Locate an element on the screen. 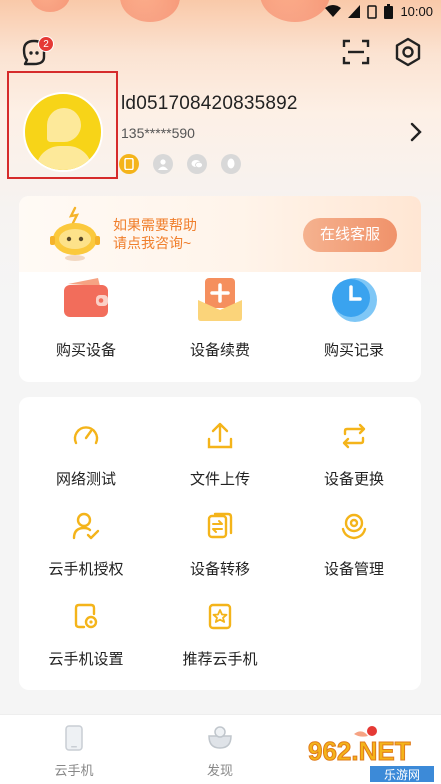 Image resolution: width=441 pixels, height=784 pixels. robot-mascot-icon is located at coordinates (75, 233).